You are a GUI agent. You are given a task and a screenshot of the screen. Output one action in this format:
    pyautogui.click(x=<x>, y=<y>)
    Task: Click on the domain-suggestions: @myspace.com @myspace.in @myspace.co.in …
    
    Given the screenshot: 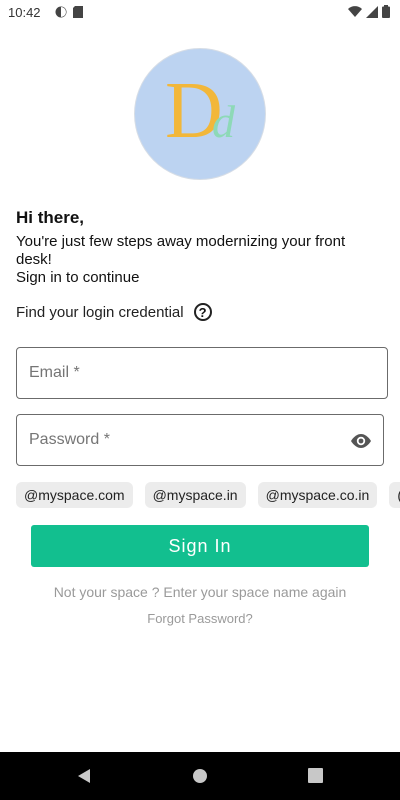 What is the action you would take?
    pyautogui.click(x=208, y=495)
    